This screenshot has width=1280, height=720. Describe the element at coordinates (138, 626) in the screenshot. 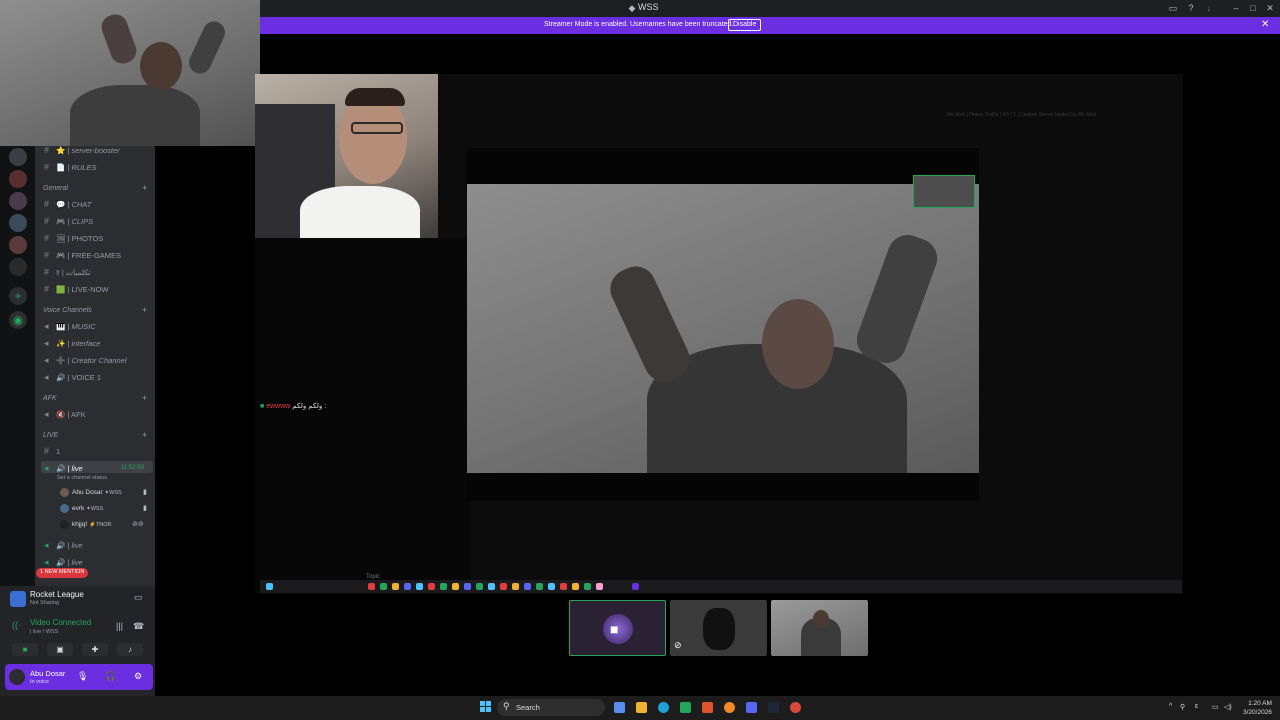

I see `disconnect-icon: ☎` at that location.